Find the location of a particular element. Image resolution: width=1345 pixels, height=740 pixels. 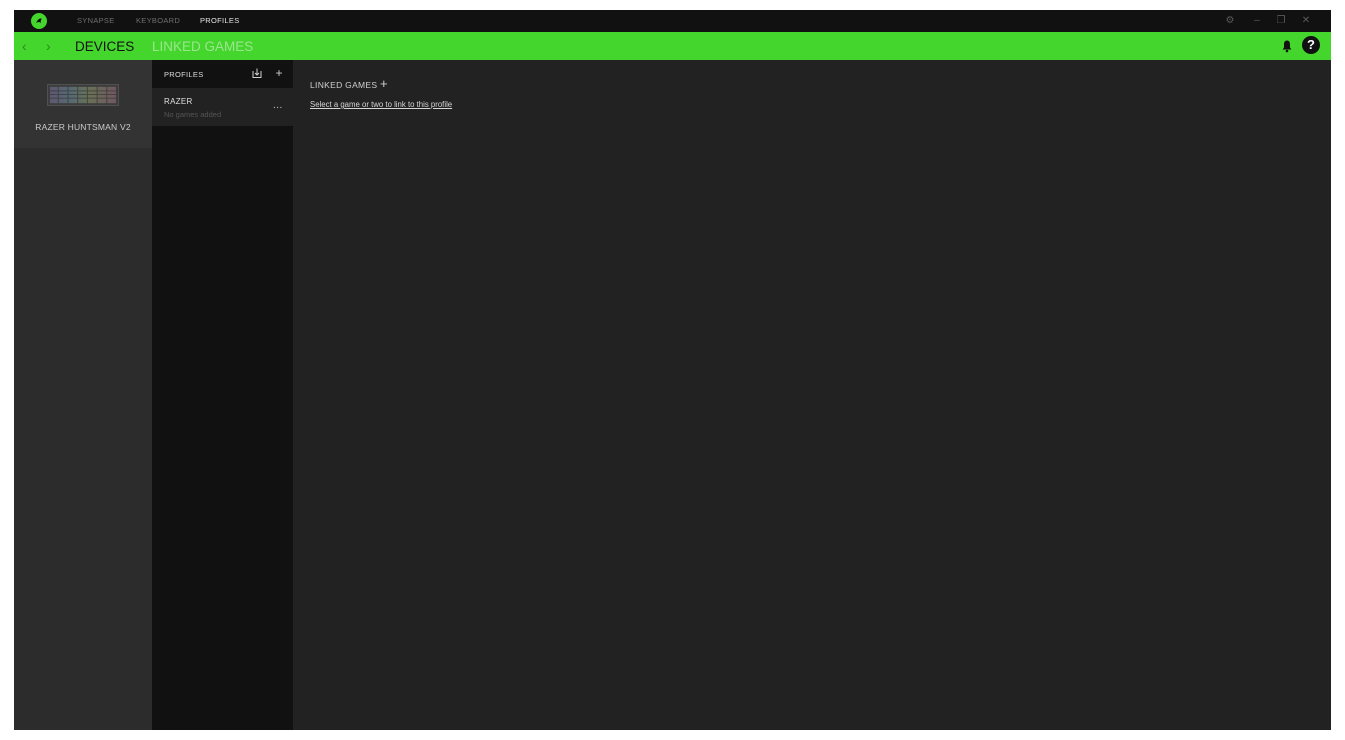

close-icon: ✕ is located at coordinates (1306, 21).